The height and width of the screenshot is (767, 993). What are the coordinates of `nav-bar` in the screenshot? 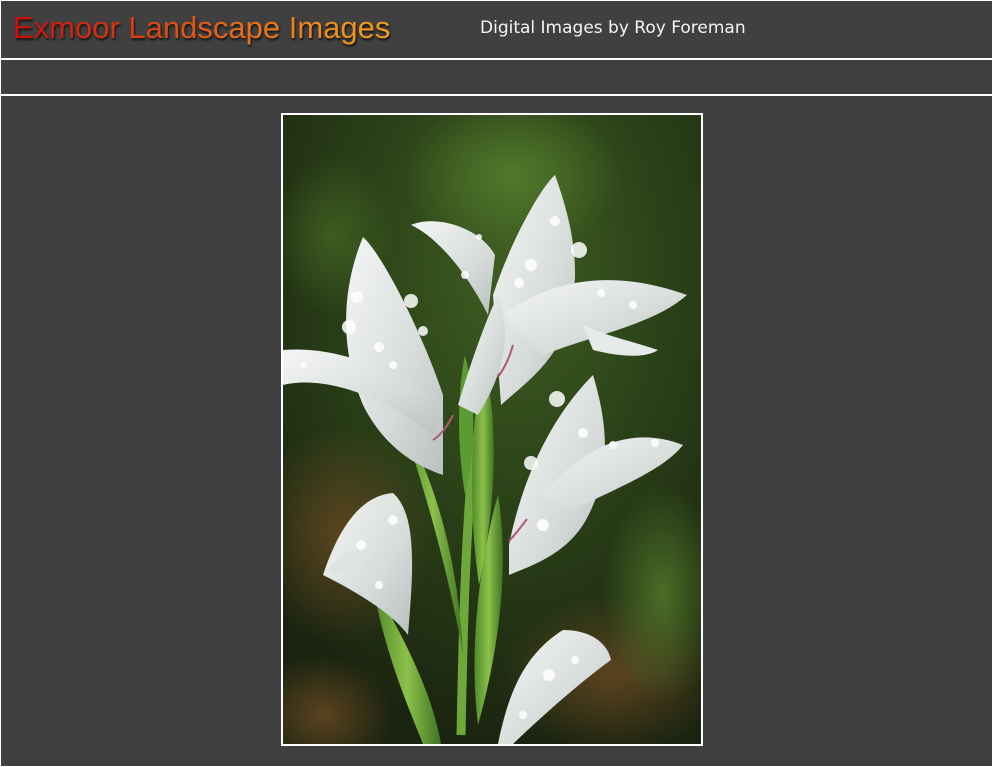 It's located at (496, 77).